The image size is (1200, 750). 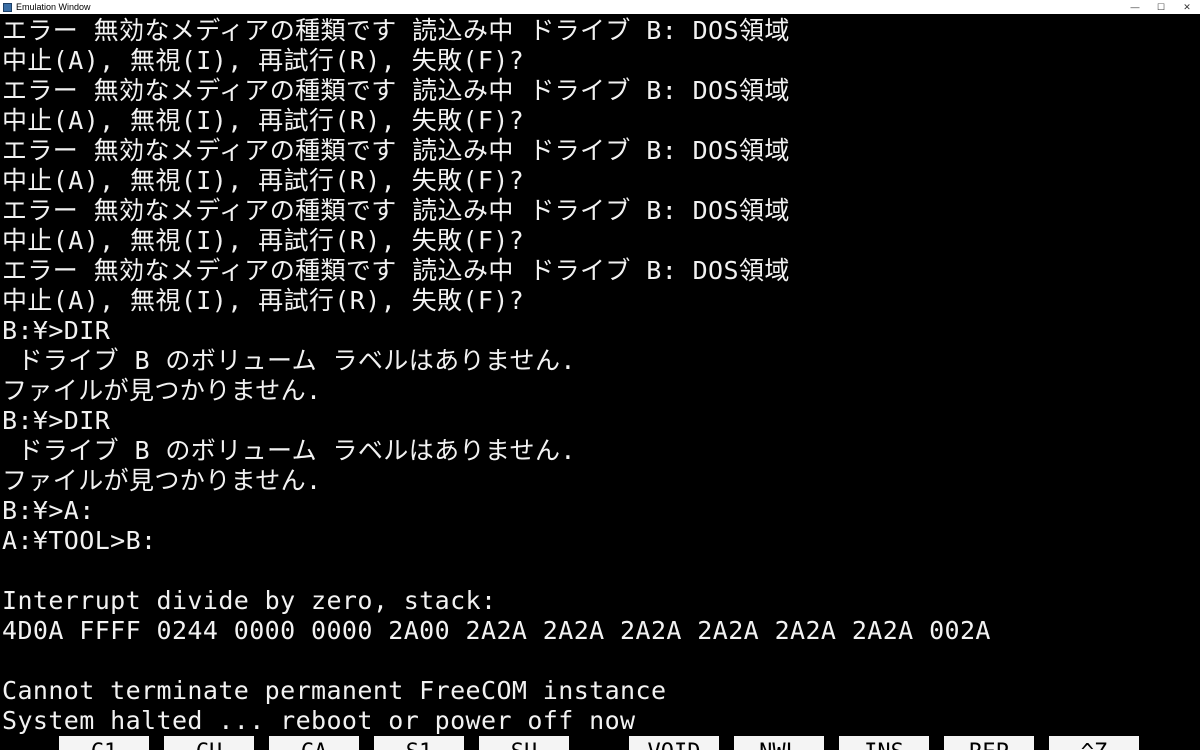 What do you see at coordinates (1135, 7) in the screenshot?
I see `minimize-button: —` at bounding box center [1135, 7].